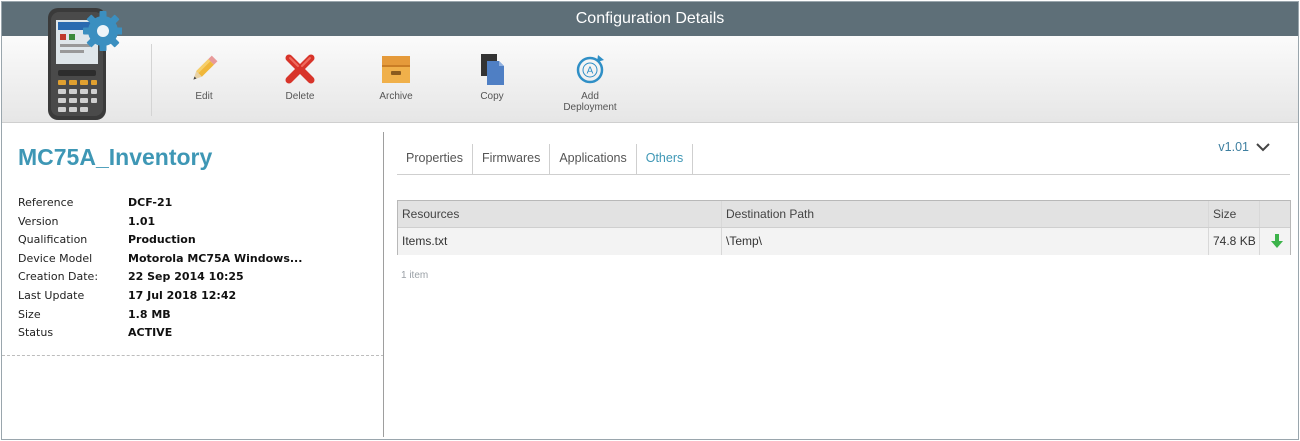  I want to click on box-icon, so click(396, 69).